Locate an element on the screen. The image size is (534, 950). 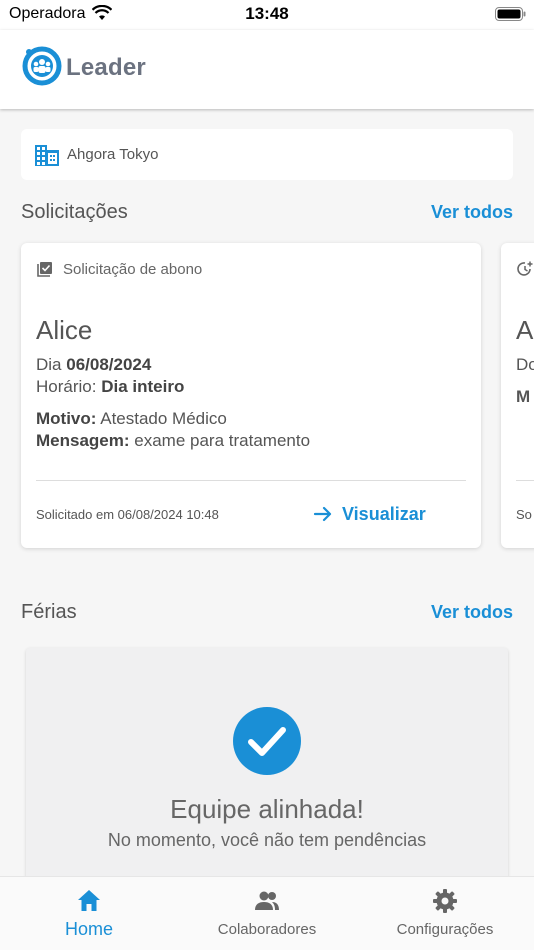
request-reason-row: Motivo: Atestado Médico is located at coordinates (131, 419).